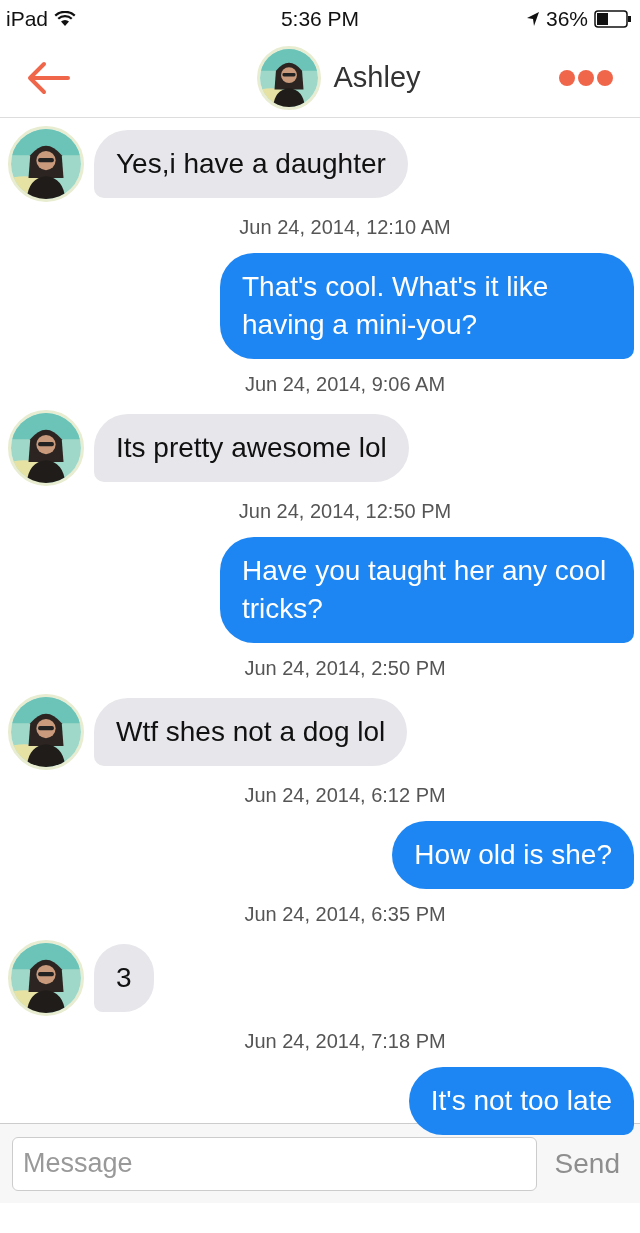  Describe the element at coordinates (587, 1163) in the screenshot. I see `send-button: Send` at that location.